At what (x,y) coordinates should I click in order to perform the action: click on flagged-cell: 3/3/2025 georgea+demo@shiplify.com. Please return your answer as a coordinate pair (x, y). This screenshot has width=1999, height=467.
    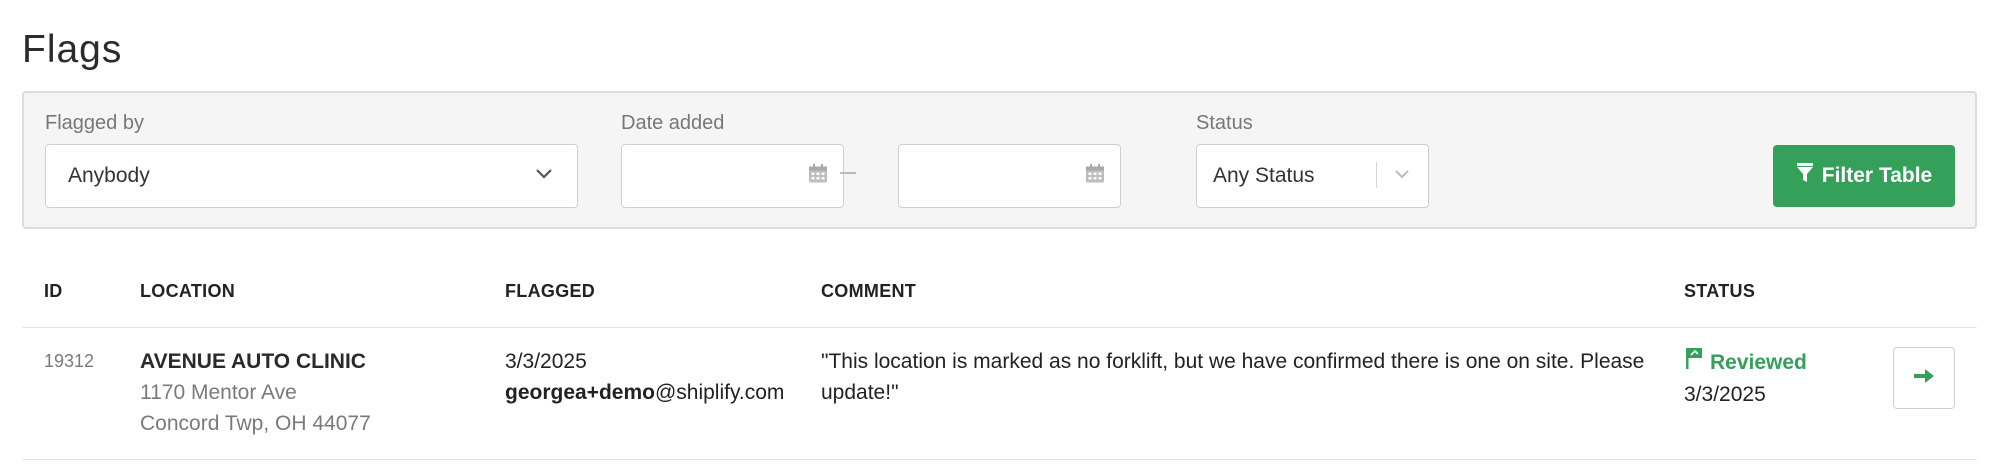
    Looking at the image, I should click on (644, 377).